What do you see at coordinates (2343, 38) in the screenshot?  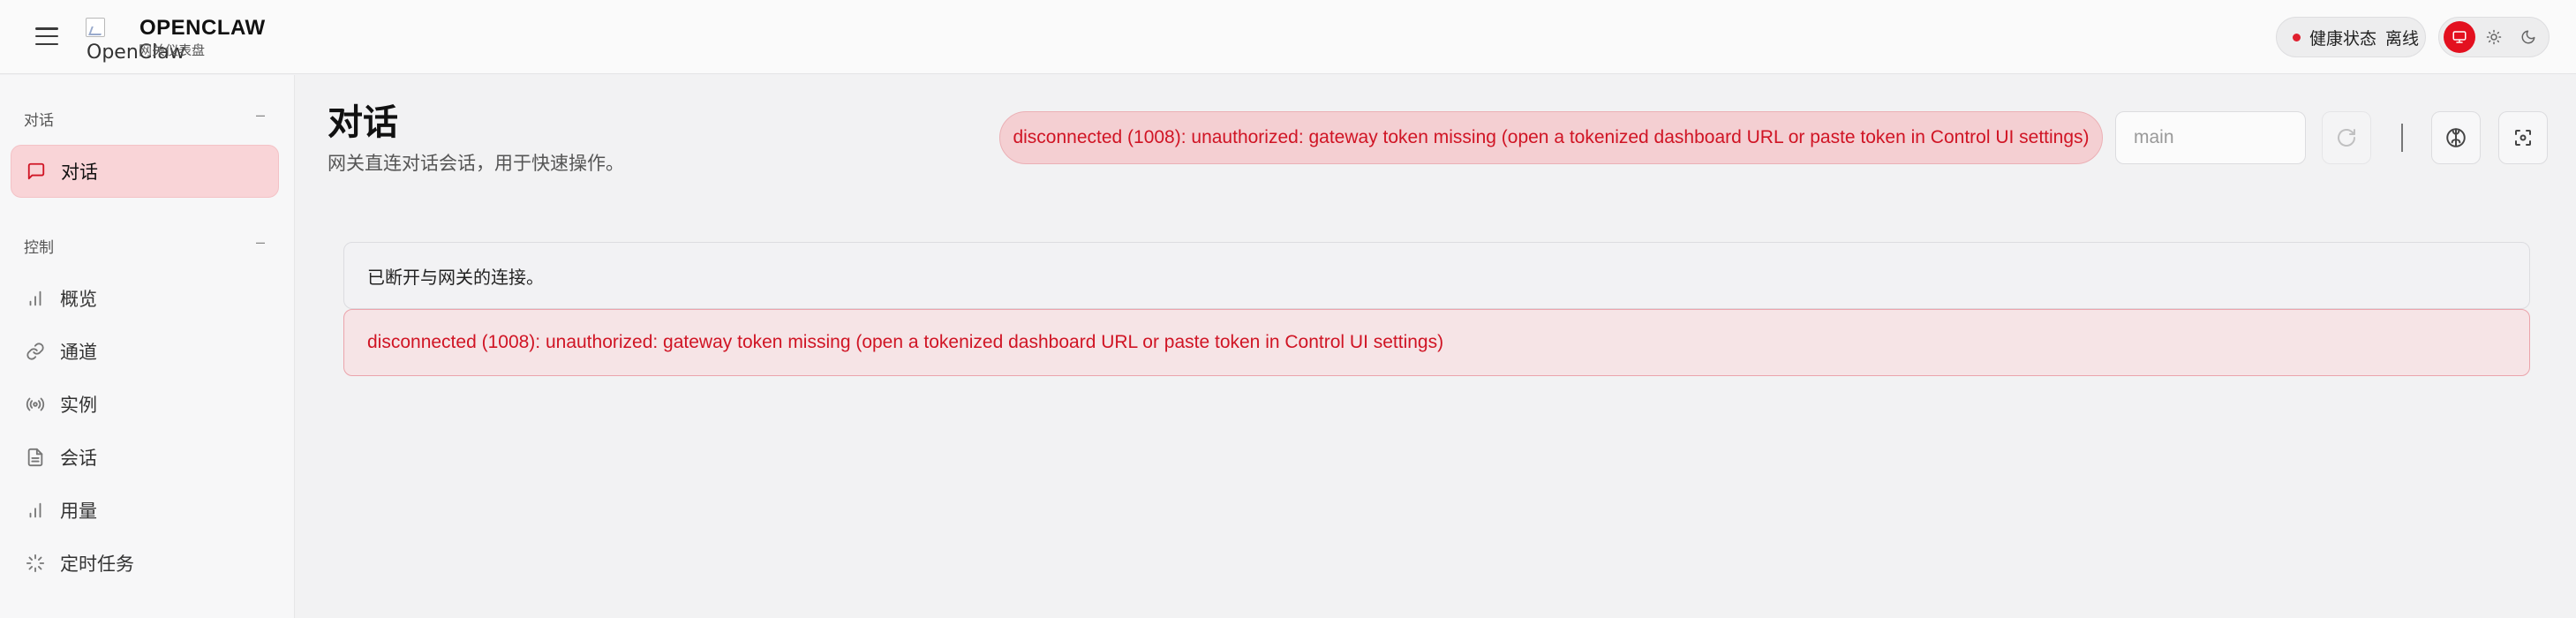 I see `health-label: 健康状态` at bounding box center [2343, 38].